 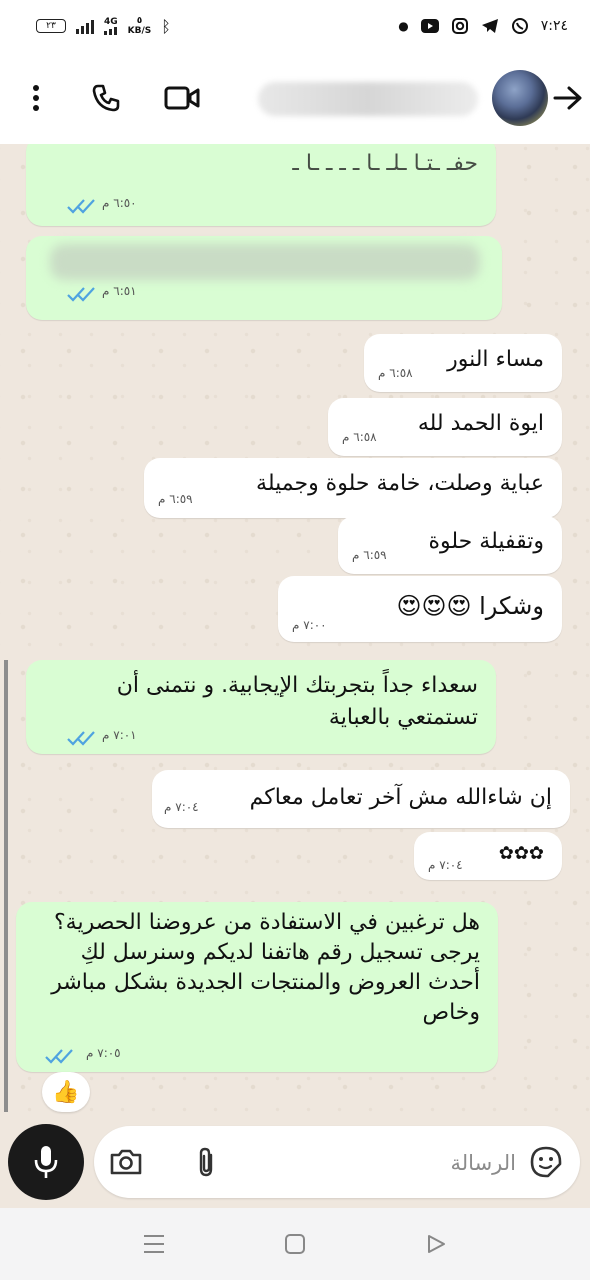 I want to click on message-text: إن شاءالله مش آخر تعامل معاكم, so click(x=400, y=797).